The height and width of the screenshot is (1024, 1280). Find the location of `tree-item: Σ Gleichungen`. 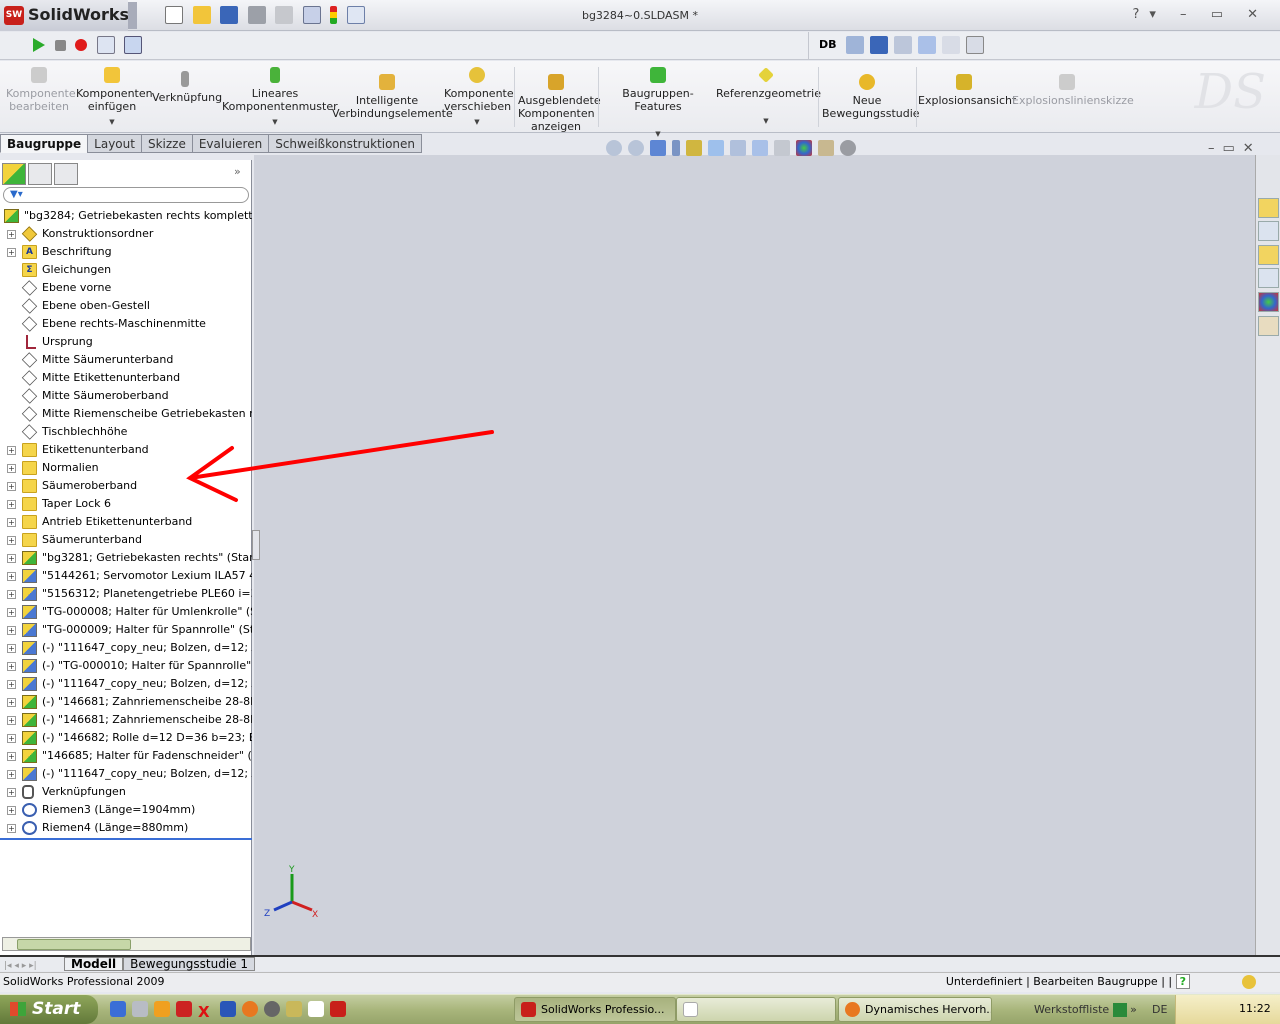

tree-item: Σ Gleichungen is located at coordinates (126, 270).